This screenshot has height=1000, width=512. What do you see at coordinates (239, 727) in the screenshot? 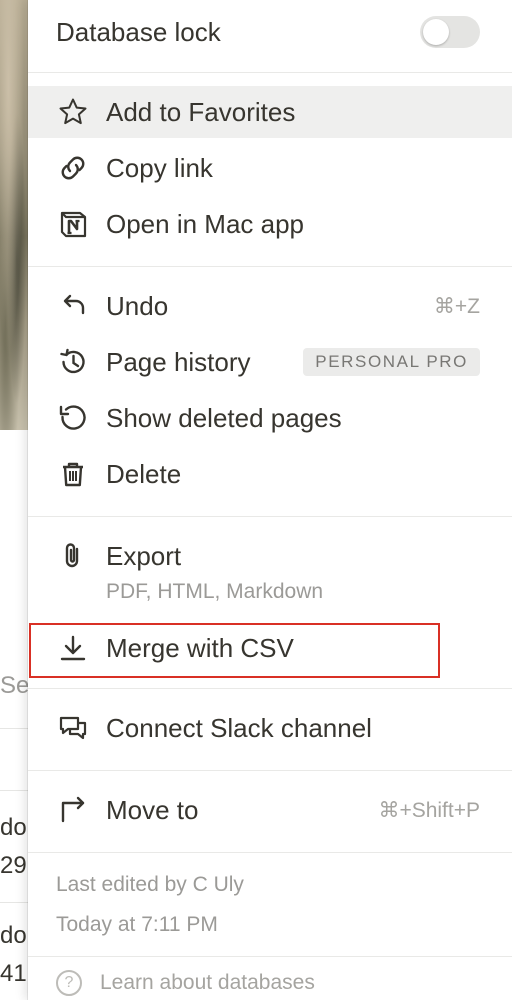
I see `connect-slack-channel-label: Connect Slack channel` at bounding box center [239, 727].